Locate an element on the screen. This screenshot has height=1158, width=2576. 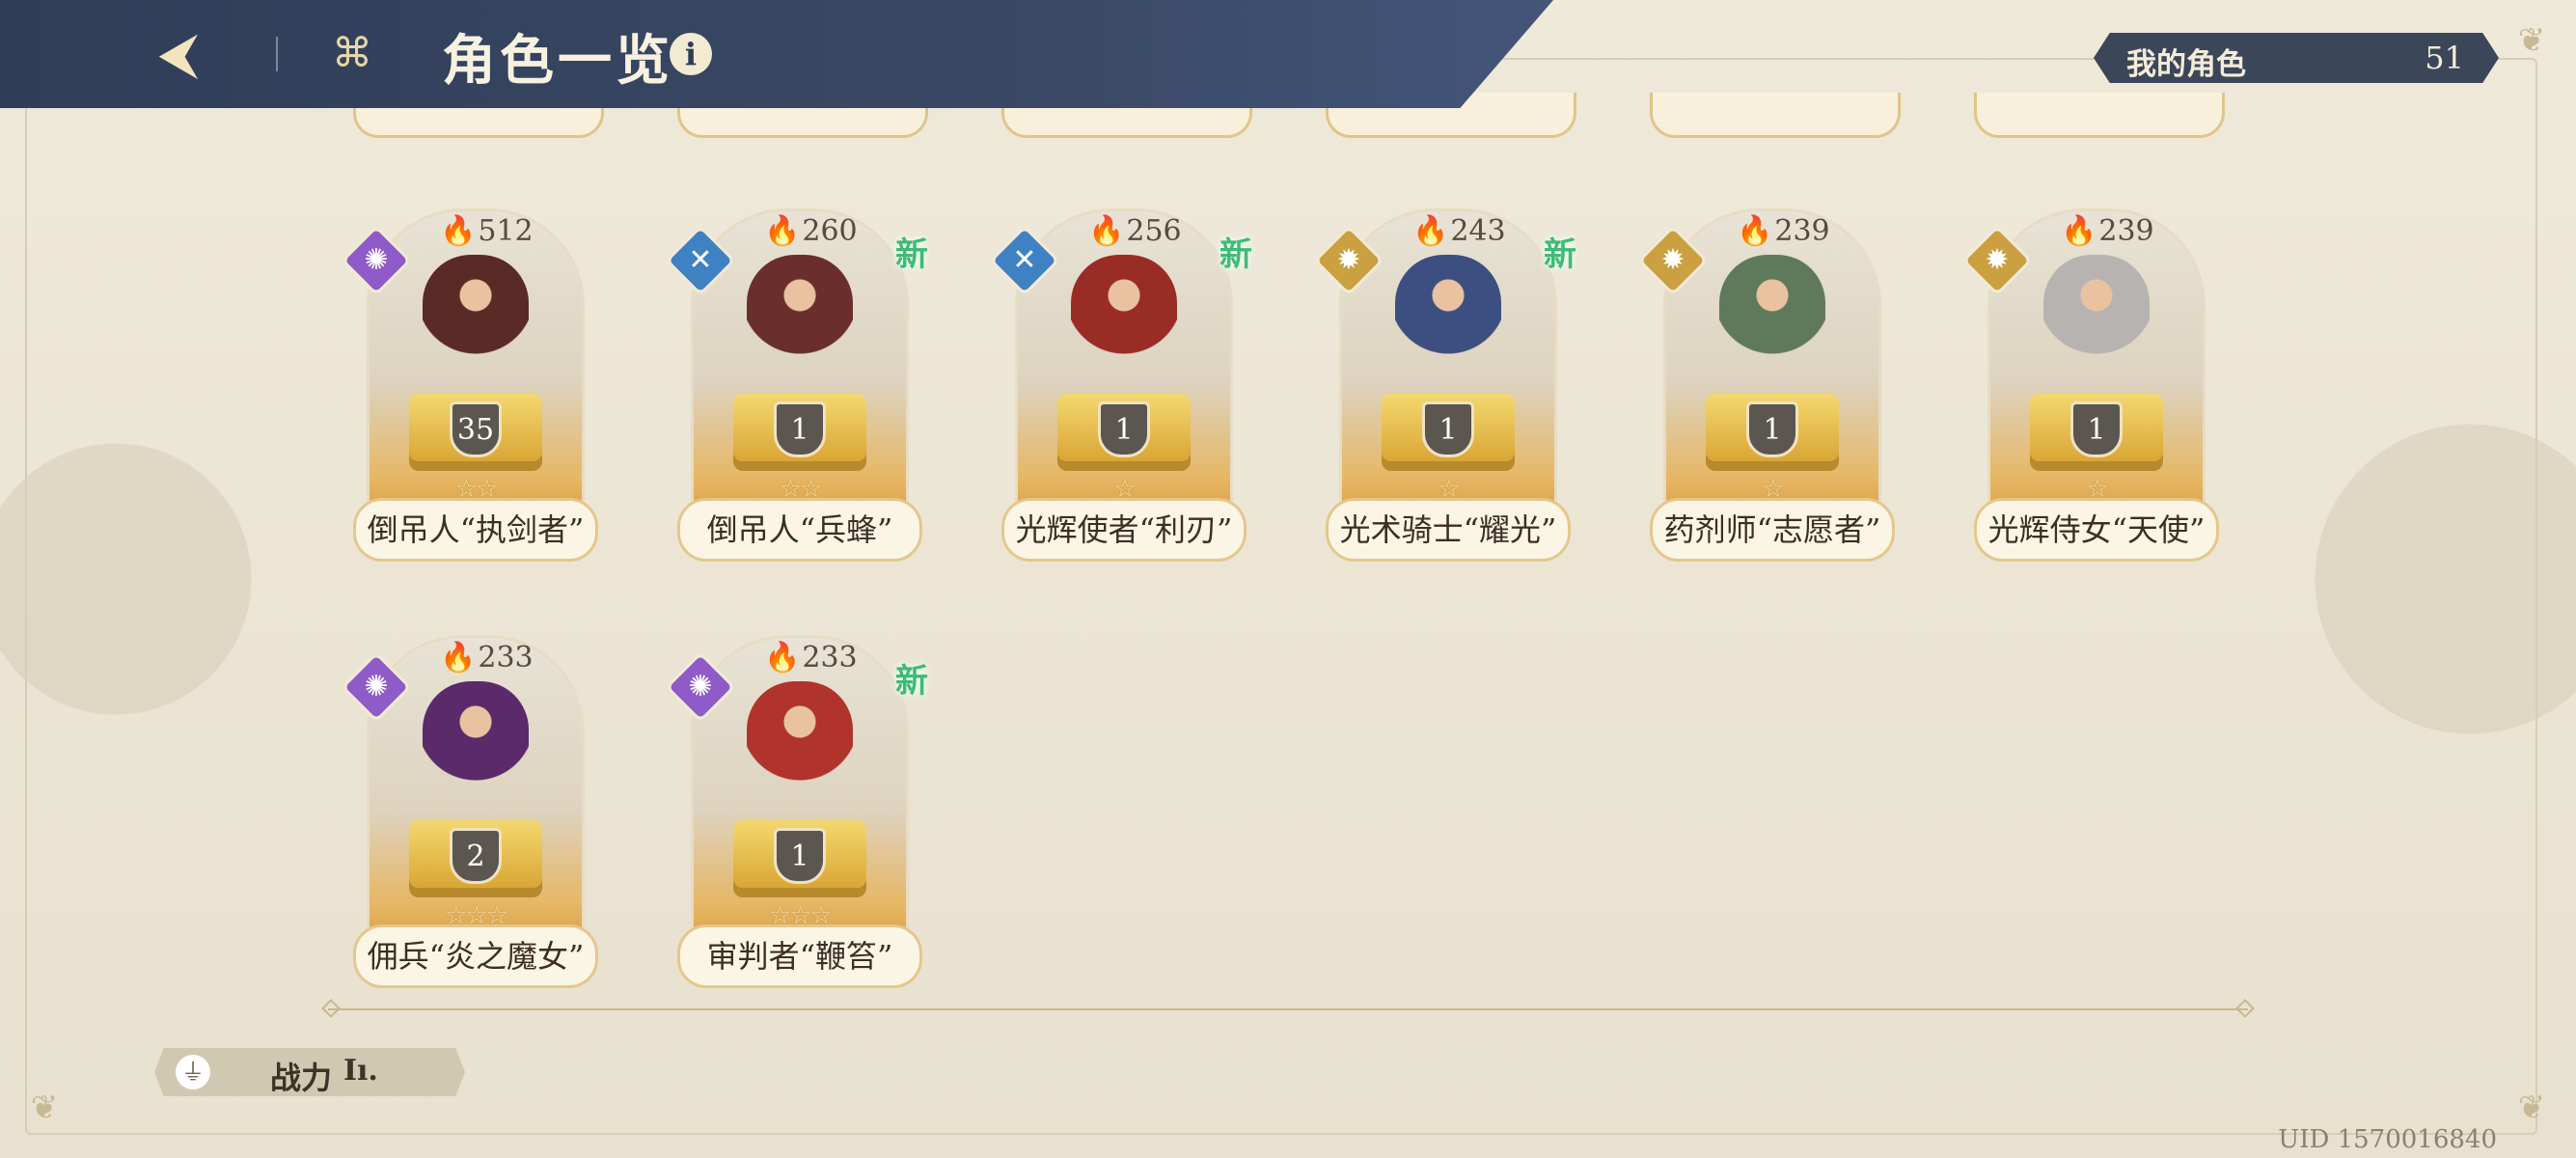
character-card: ✺ 🔥233 2 ☆☆☆ 佣兵“炎之魔女” is located at coordinates (470, 813).